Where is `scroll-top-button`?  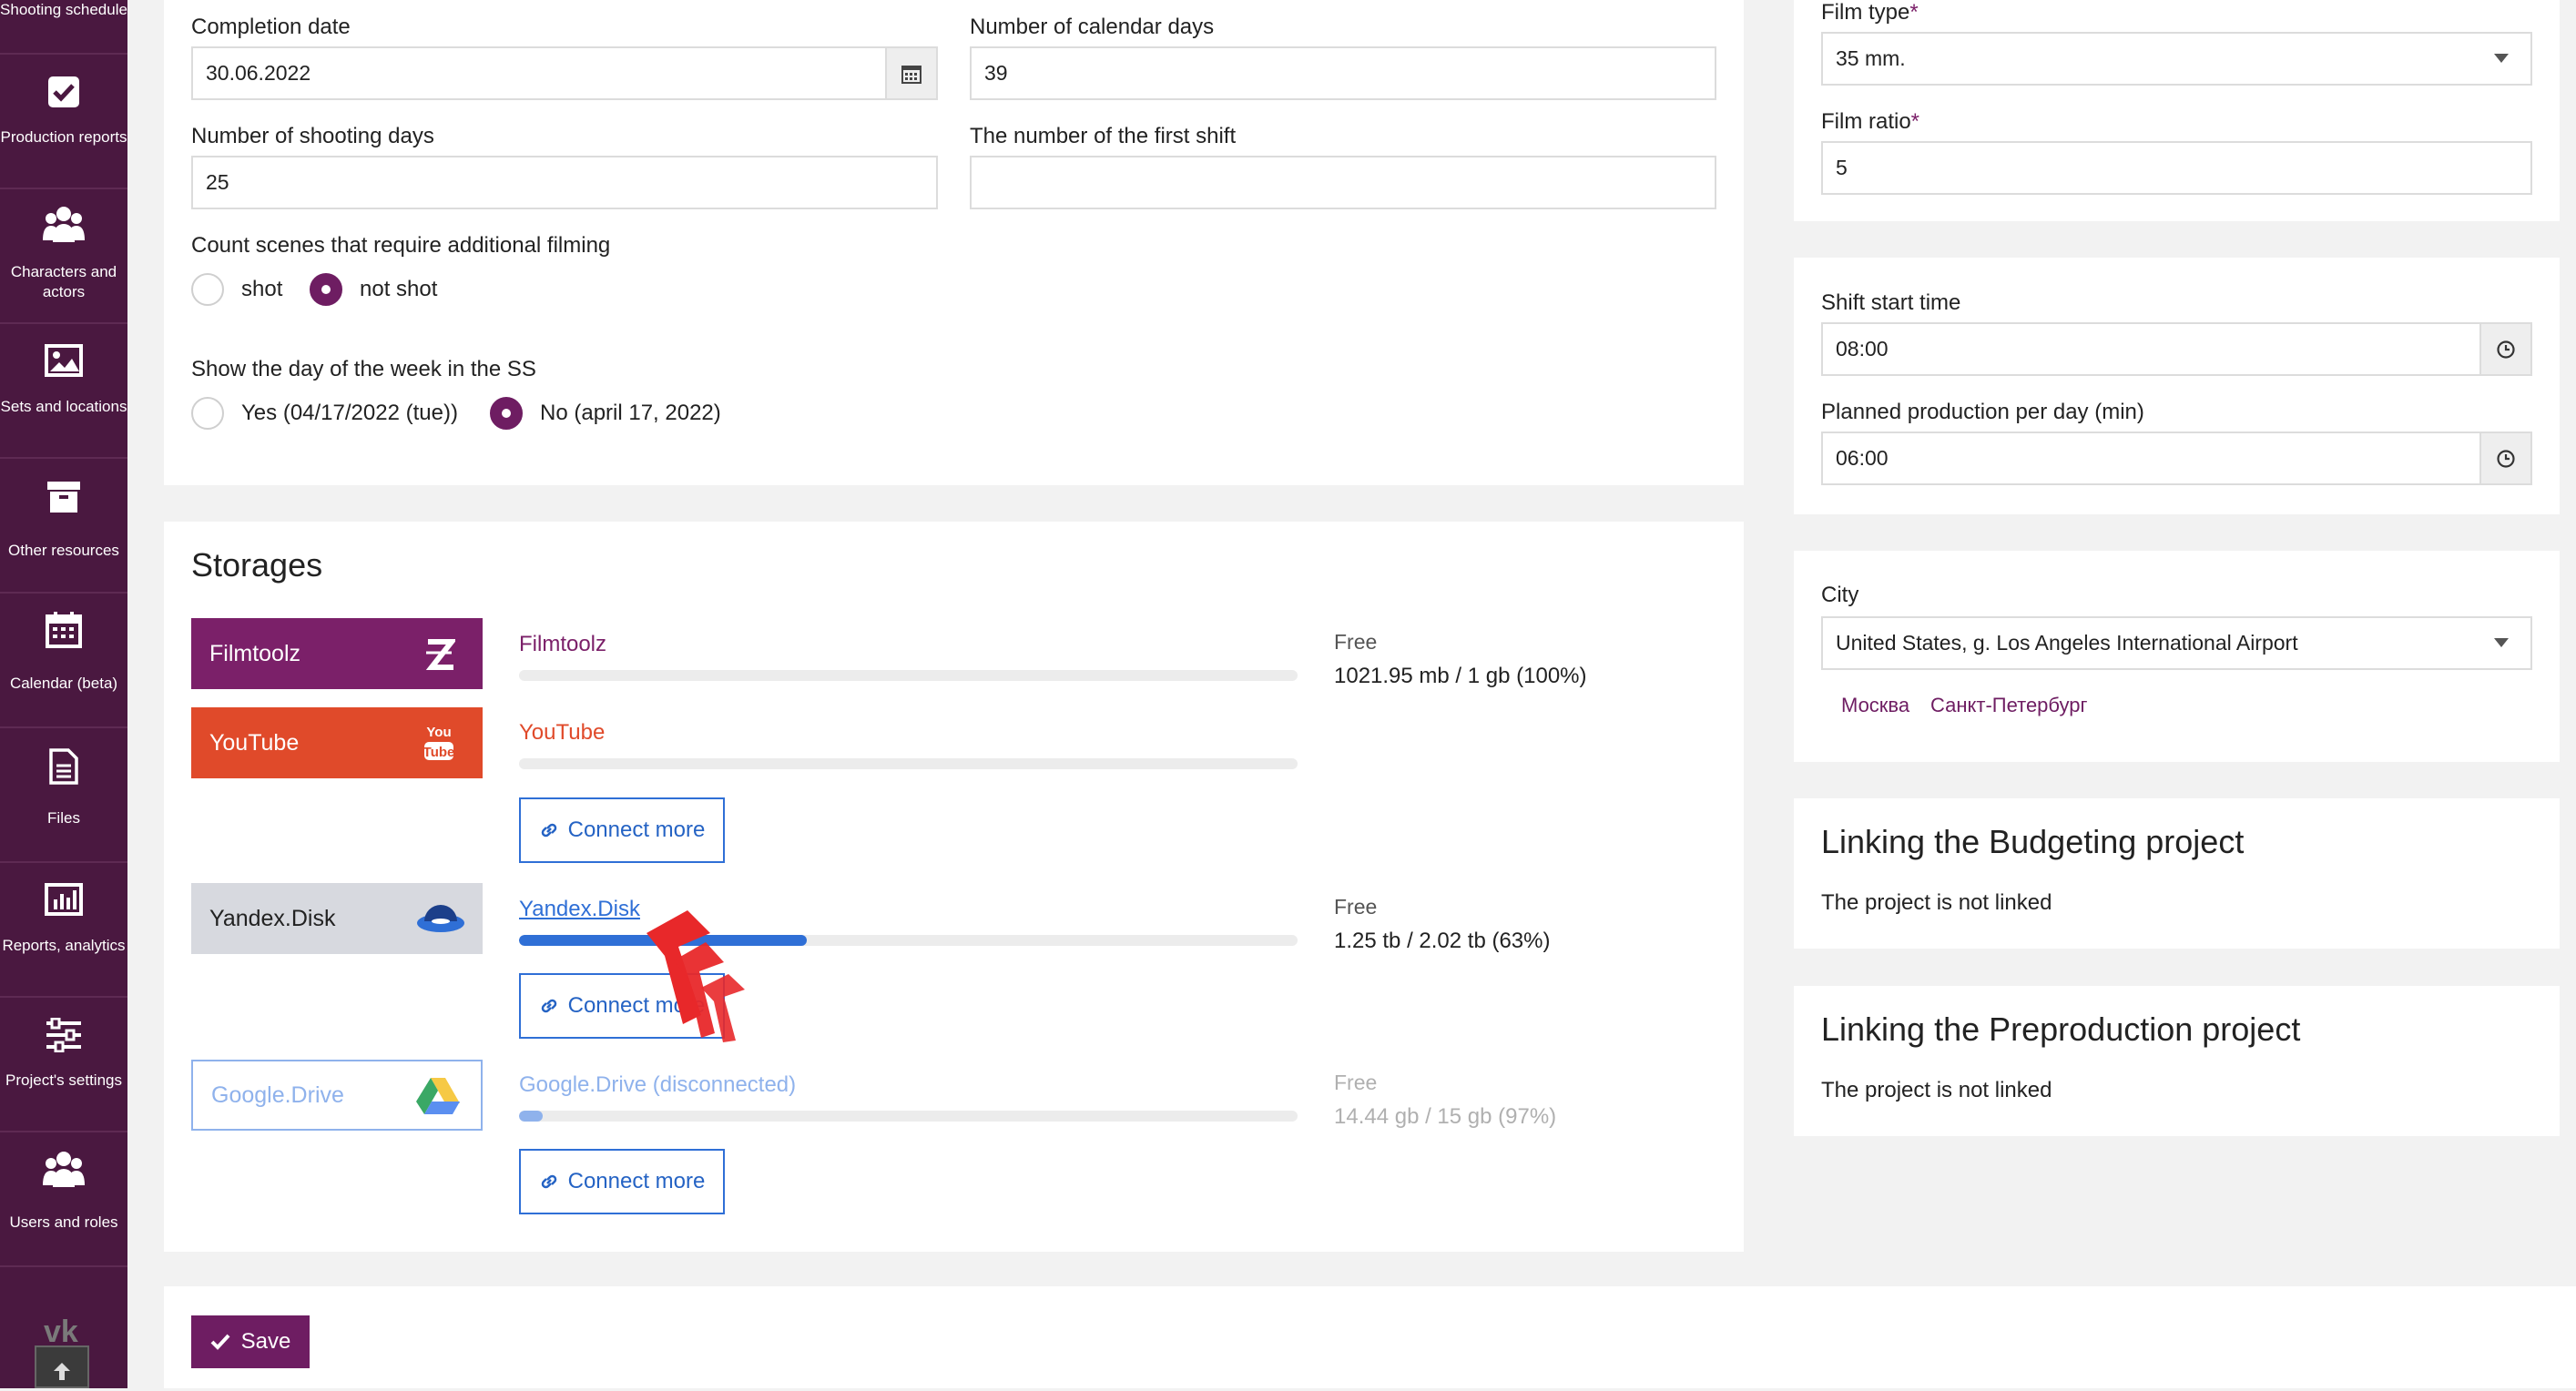 scroll-top-button is located at coordinates (62, 1366).